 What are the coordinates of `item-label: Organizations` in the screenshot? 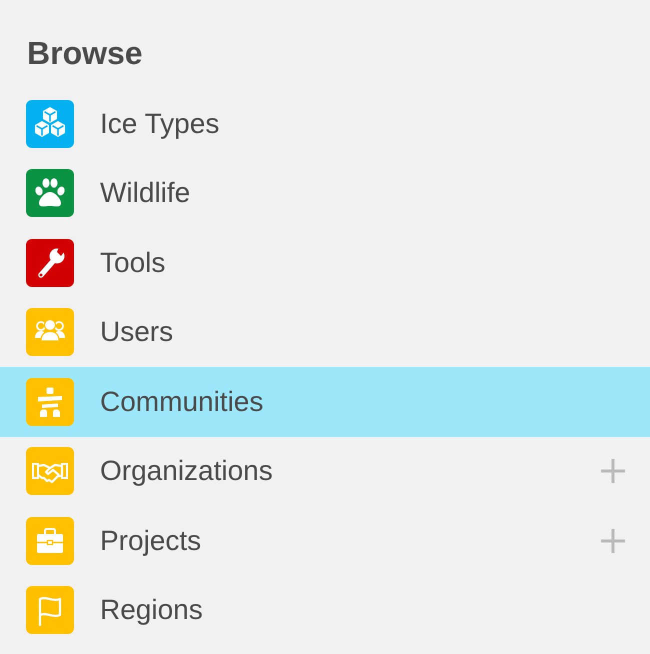 It's located at (187, 471).